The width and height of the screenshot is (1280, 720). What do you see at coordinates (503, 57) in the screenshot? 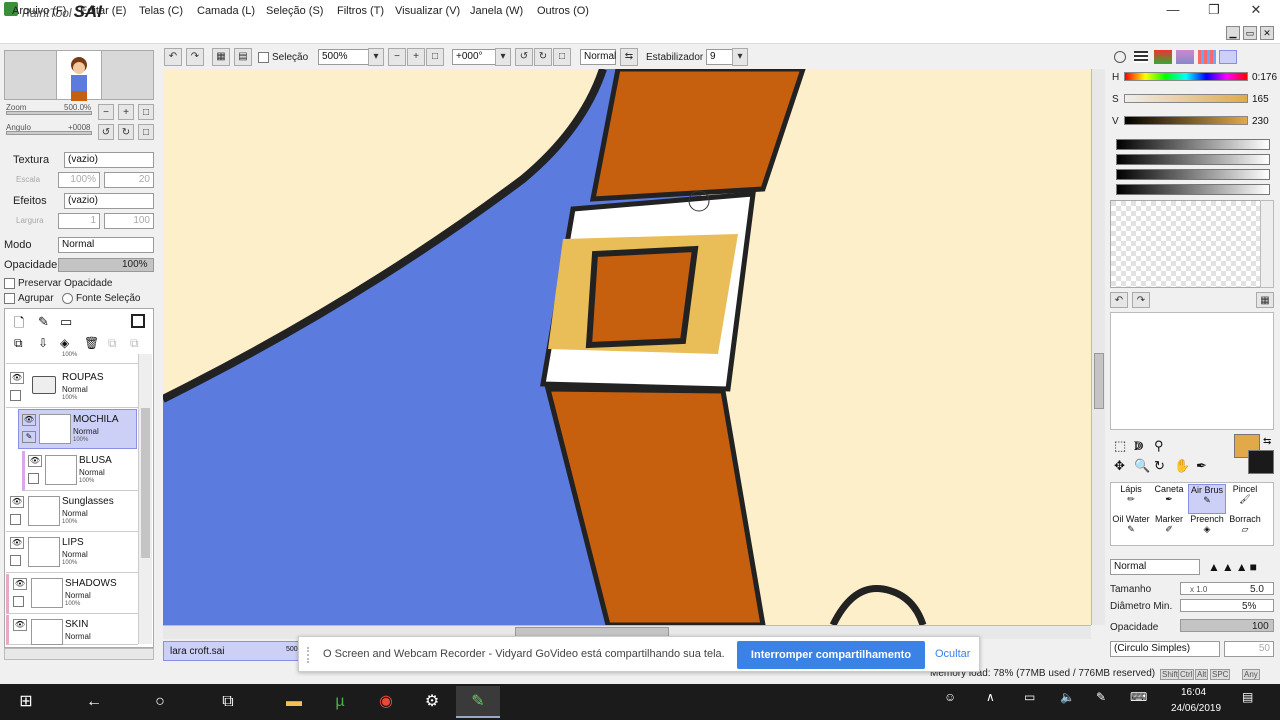
I see `rotation-dropdown-icon: ▾` at bounding box center [503, 57].